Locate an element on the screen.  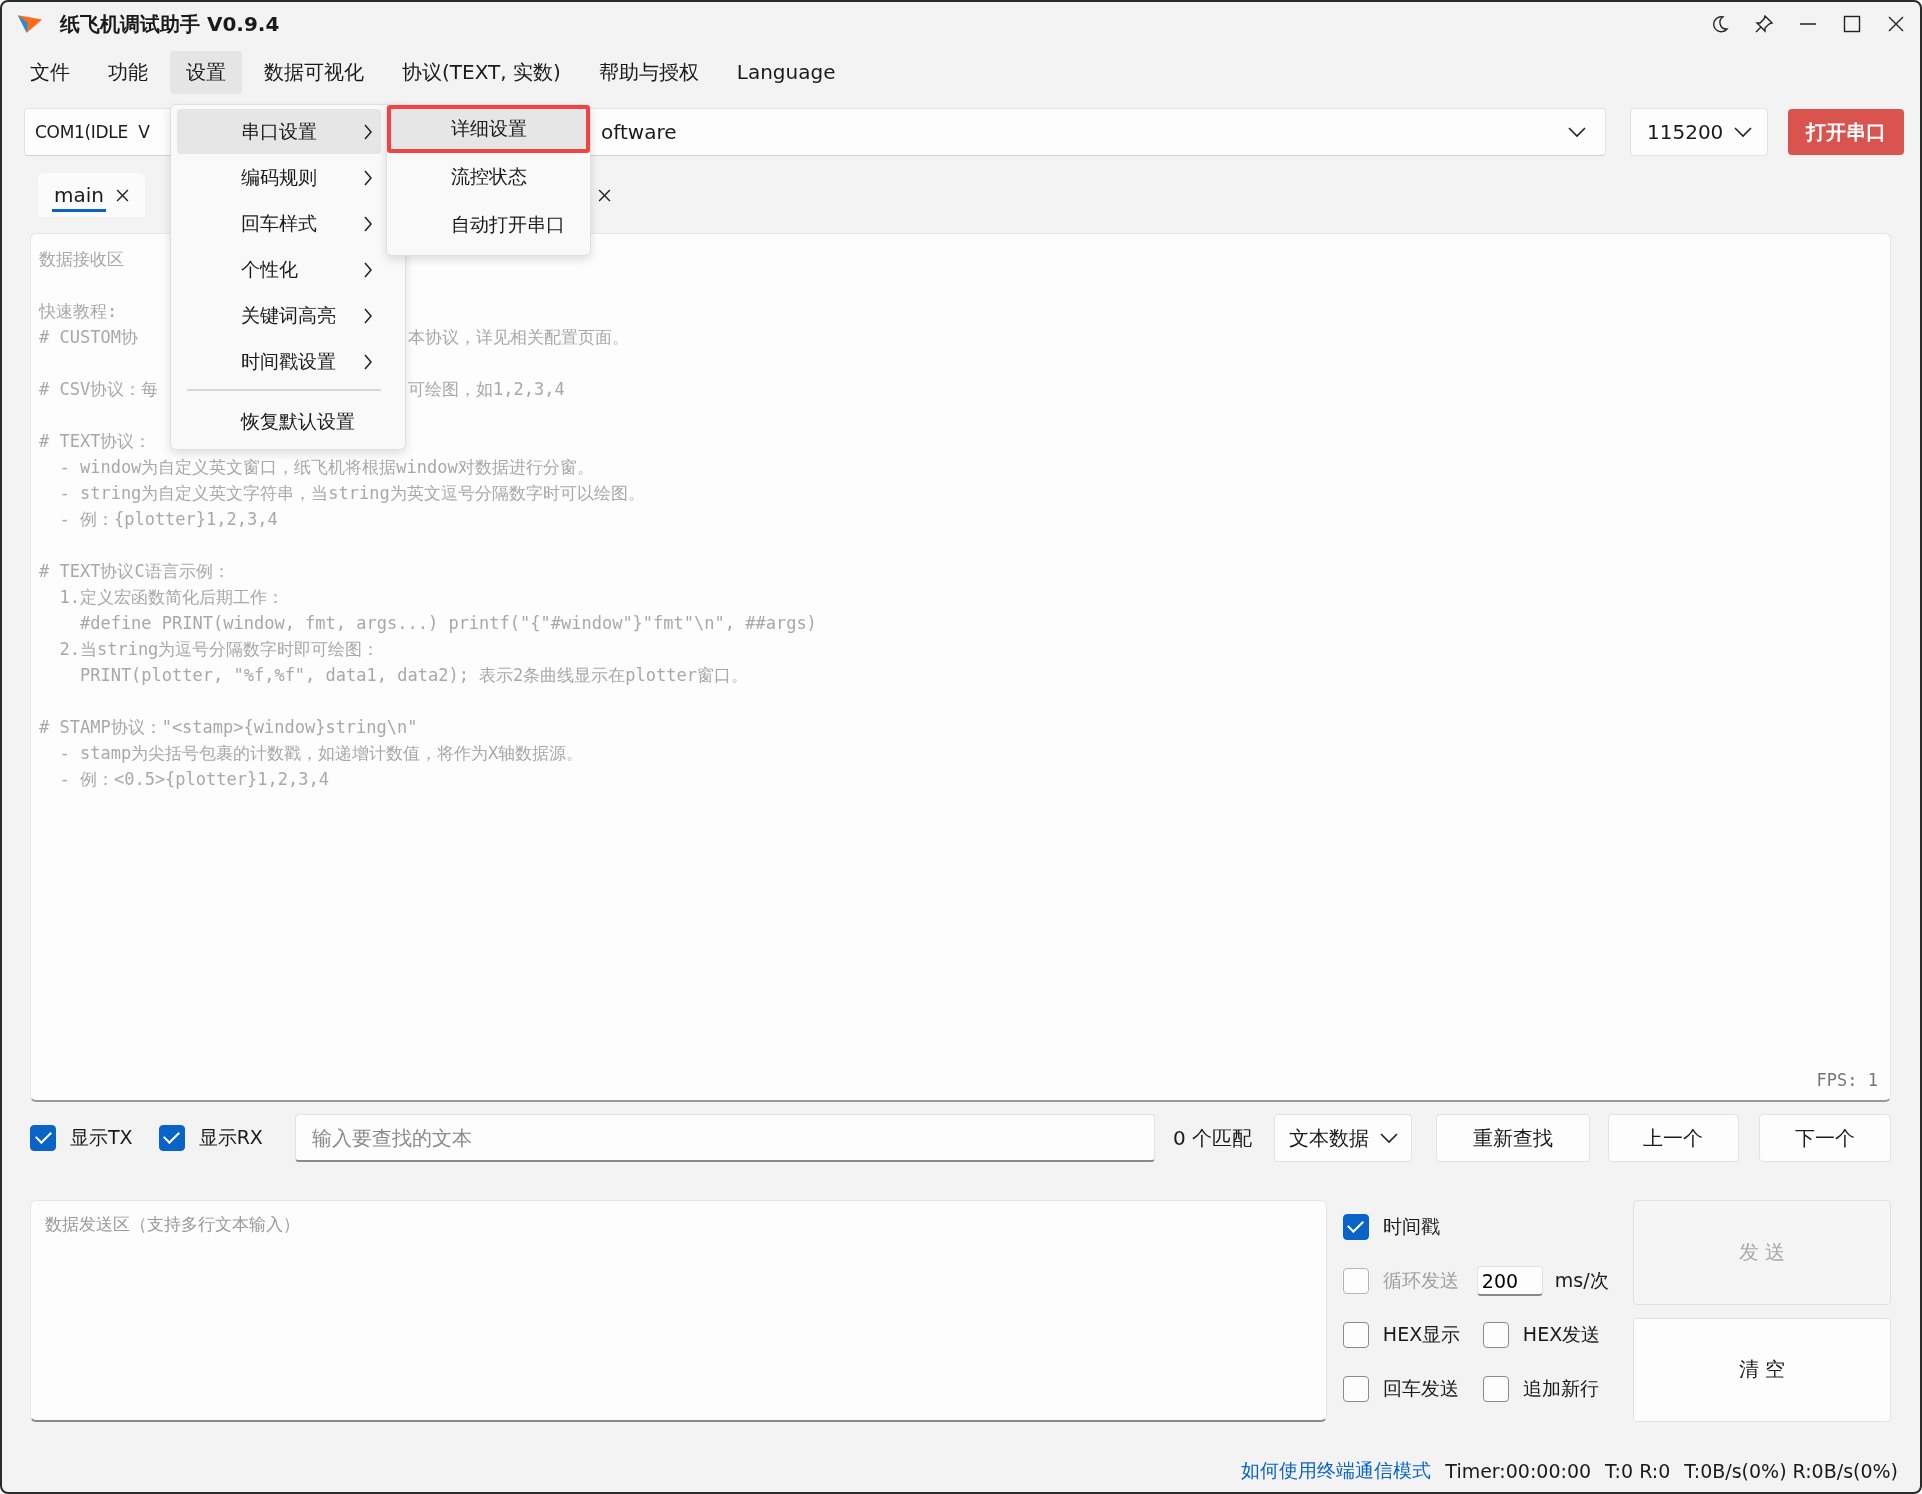
search-field: 输入要查找的文本 is located at coordinates (724, 1138).